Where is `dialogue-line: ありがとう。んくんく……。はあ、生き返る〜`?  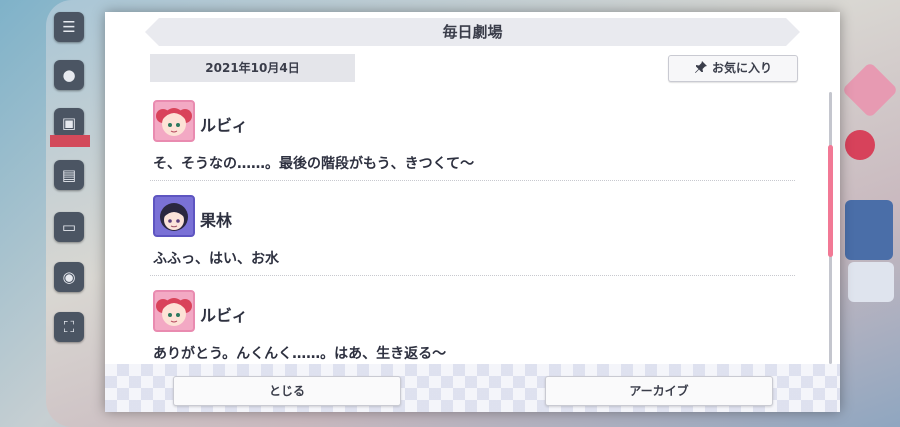 dialogue-line: ありがとう。んくんく……。はあ、生き返る〜 is located at coordinates (300, 354).